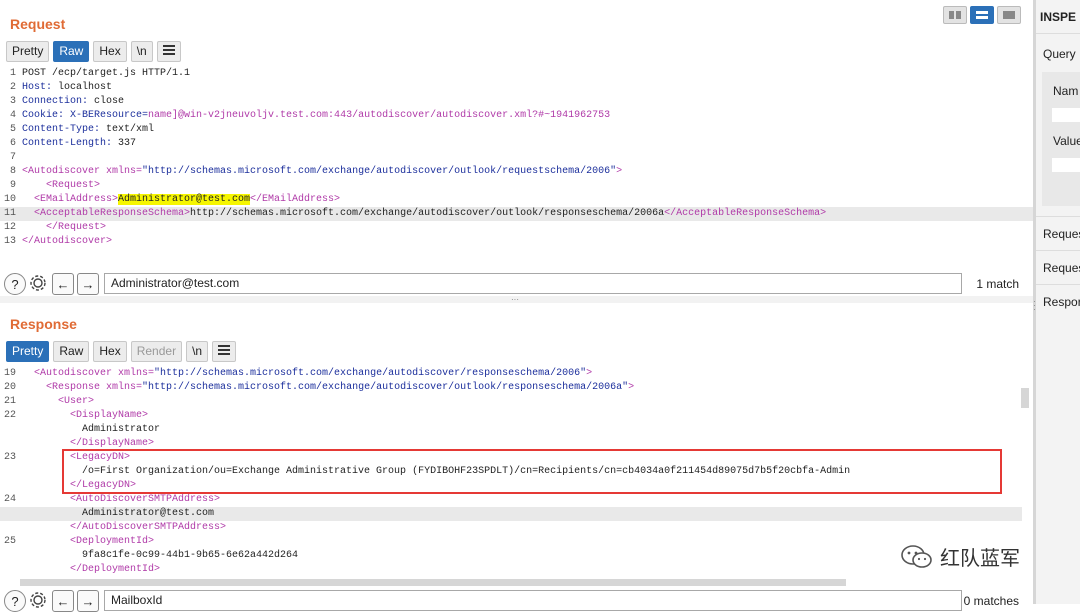  What do you see at coordinates (9, 401) in the screenshot?
I see `line-number: 21` at bounding box center [9, 401].